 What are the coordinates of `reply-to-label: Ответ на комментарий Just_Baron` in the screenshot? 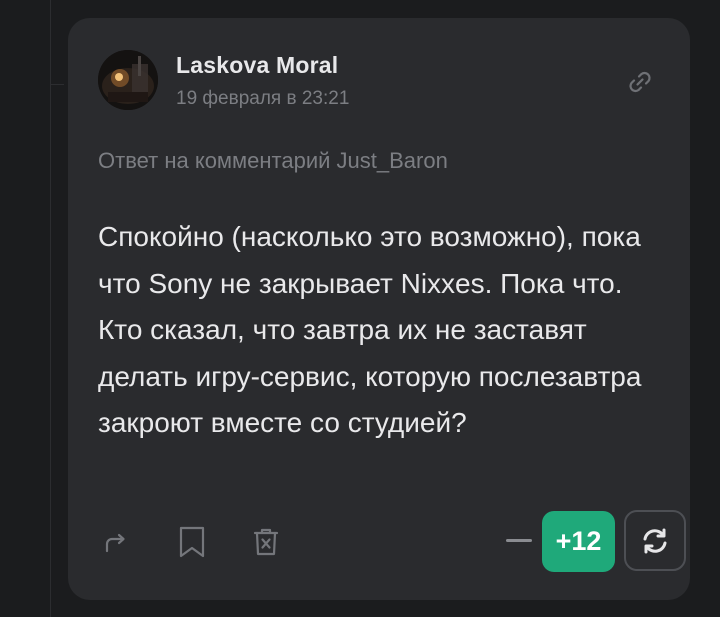 It's located at (273, 161).